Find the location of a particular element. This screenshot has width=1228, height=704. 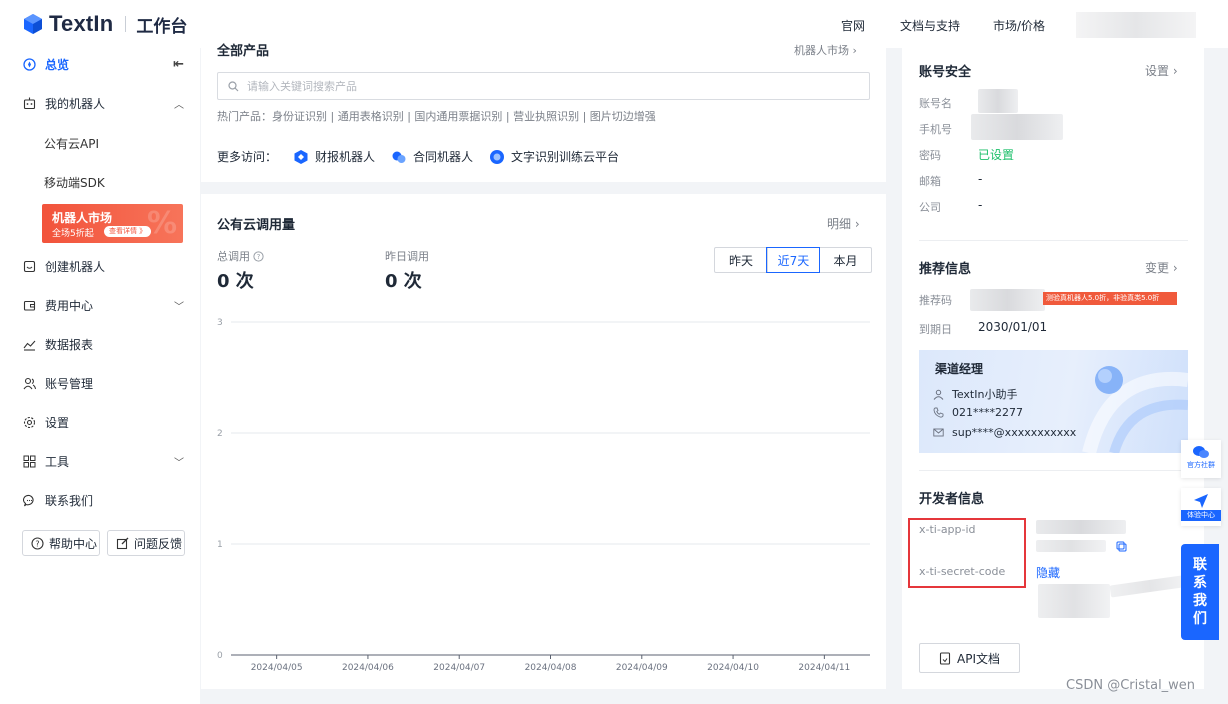

user-icon is located at coordinates (938, 394).